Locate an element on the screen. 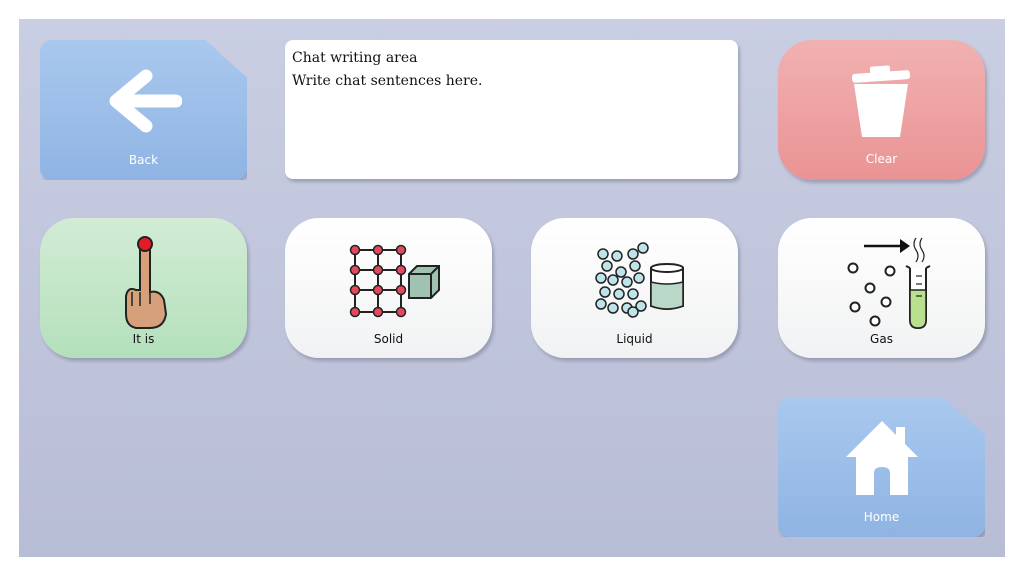  it-is-label: It is is located at coordinates (143, 339).